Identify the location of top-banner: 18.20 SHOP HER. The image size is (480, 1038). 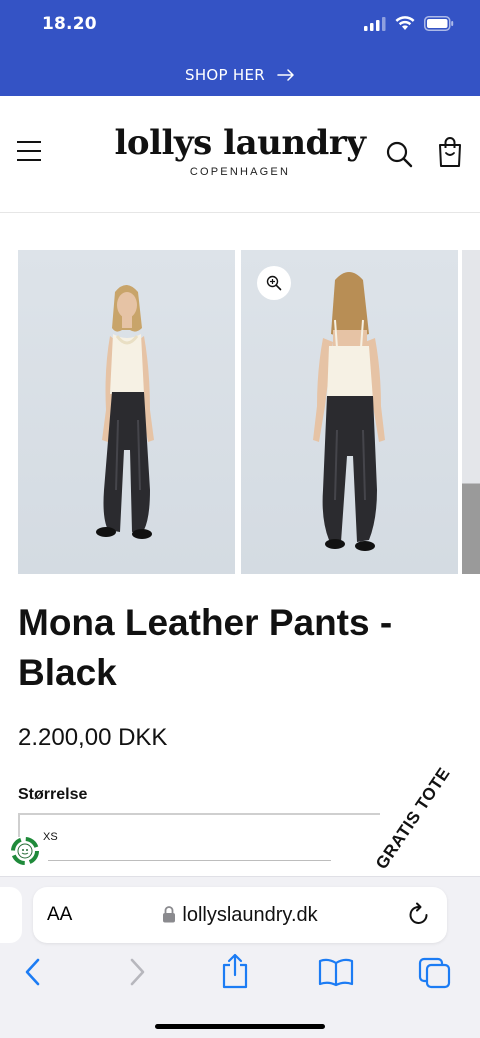
(240, 48).